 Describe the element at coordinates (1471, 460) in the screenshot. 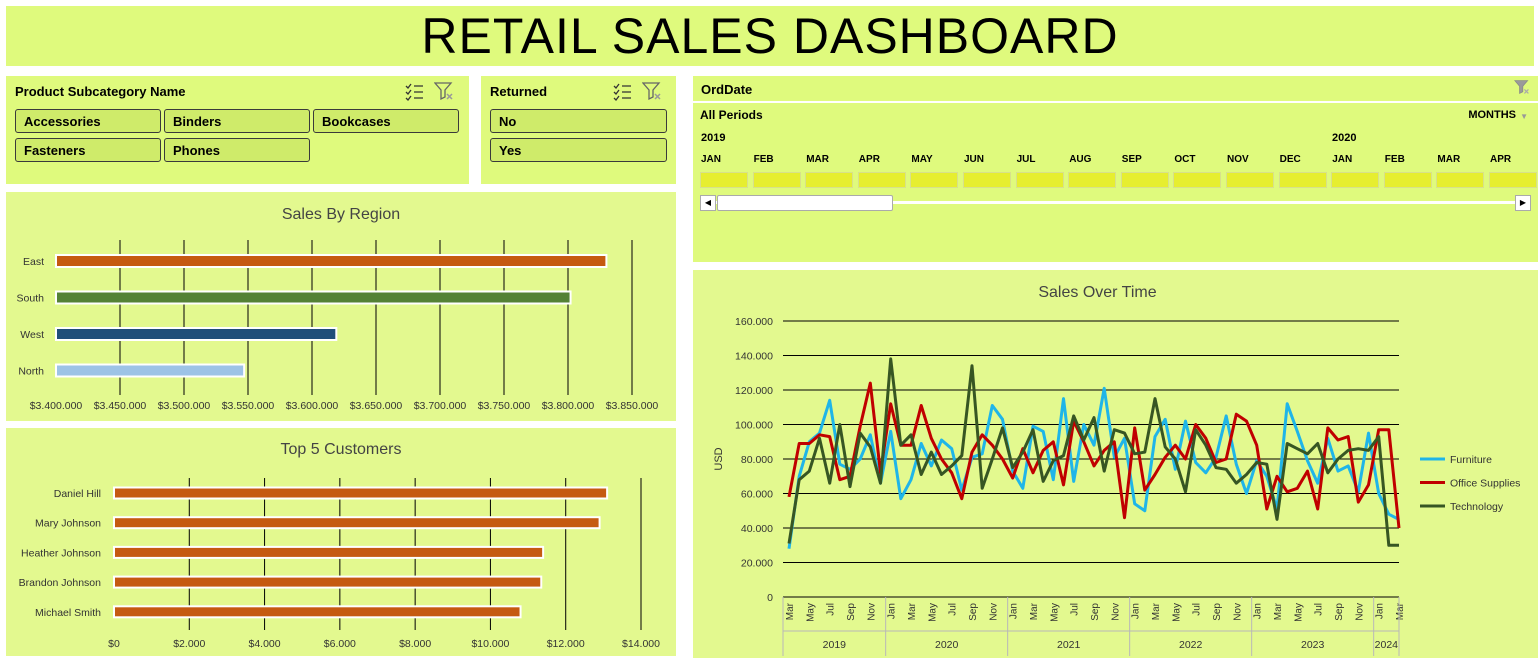

I see `legend-label: Furniture` at that location.